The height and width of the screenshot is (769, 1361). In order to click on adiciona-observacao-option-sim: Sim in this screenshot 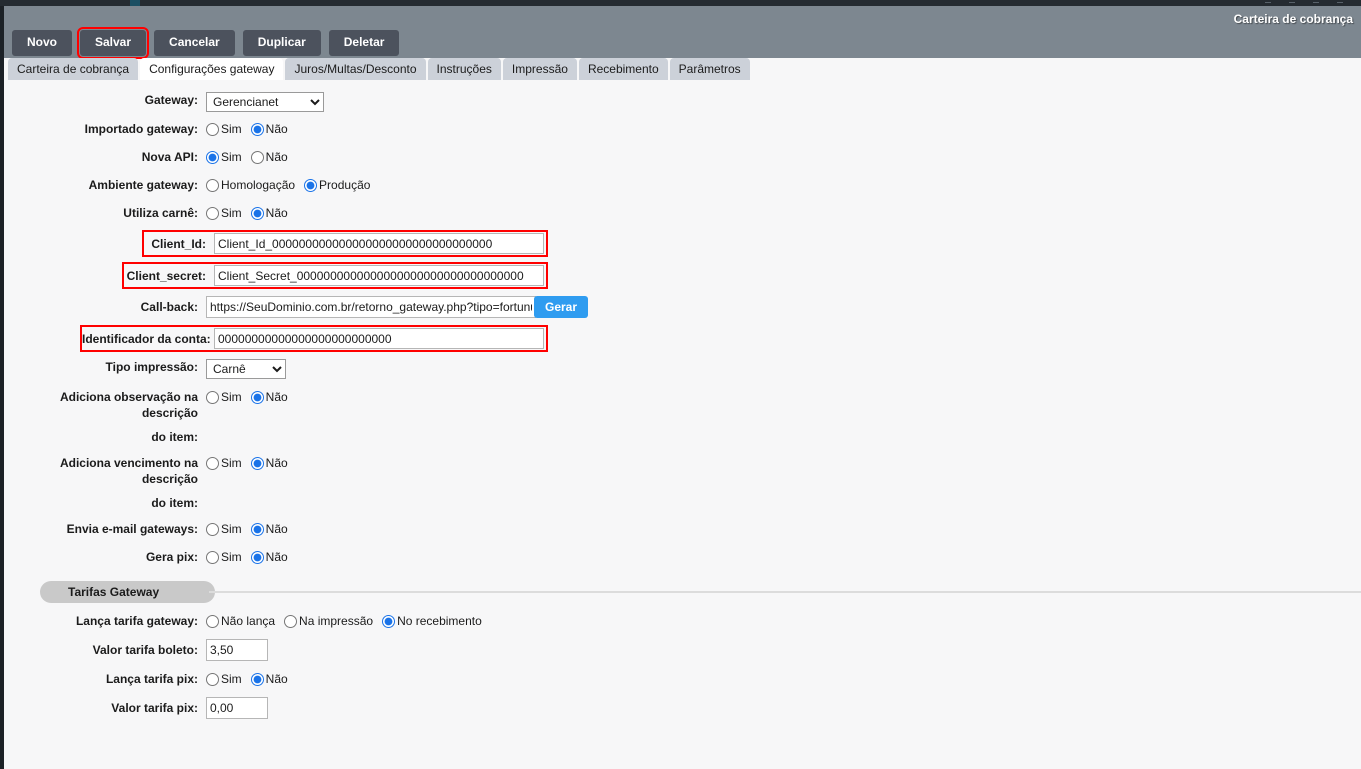, I will do `click(224, 397)`.